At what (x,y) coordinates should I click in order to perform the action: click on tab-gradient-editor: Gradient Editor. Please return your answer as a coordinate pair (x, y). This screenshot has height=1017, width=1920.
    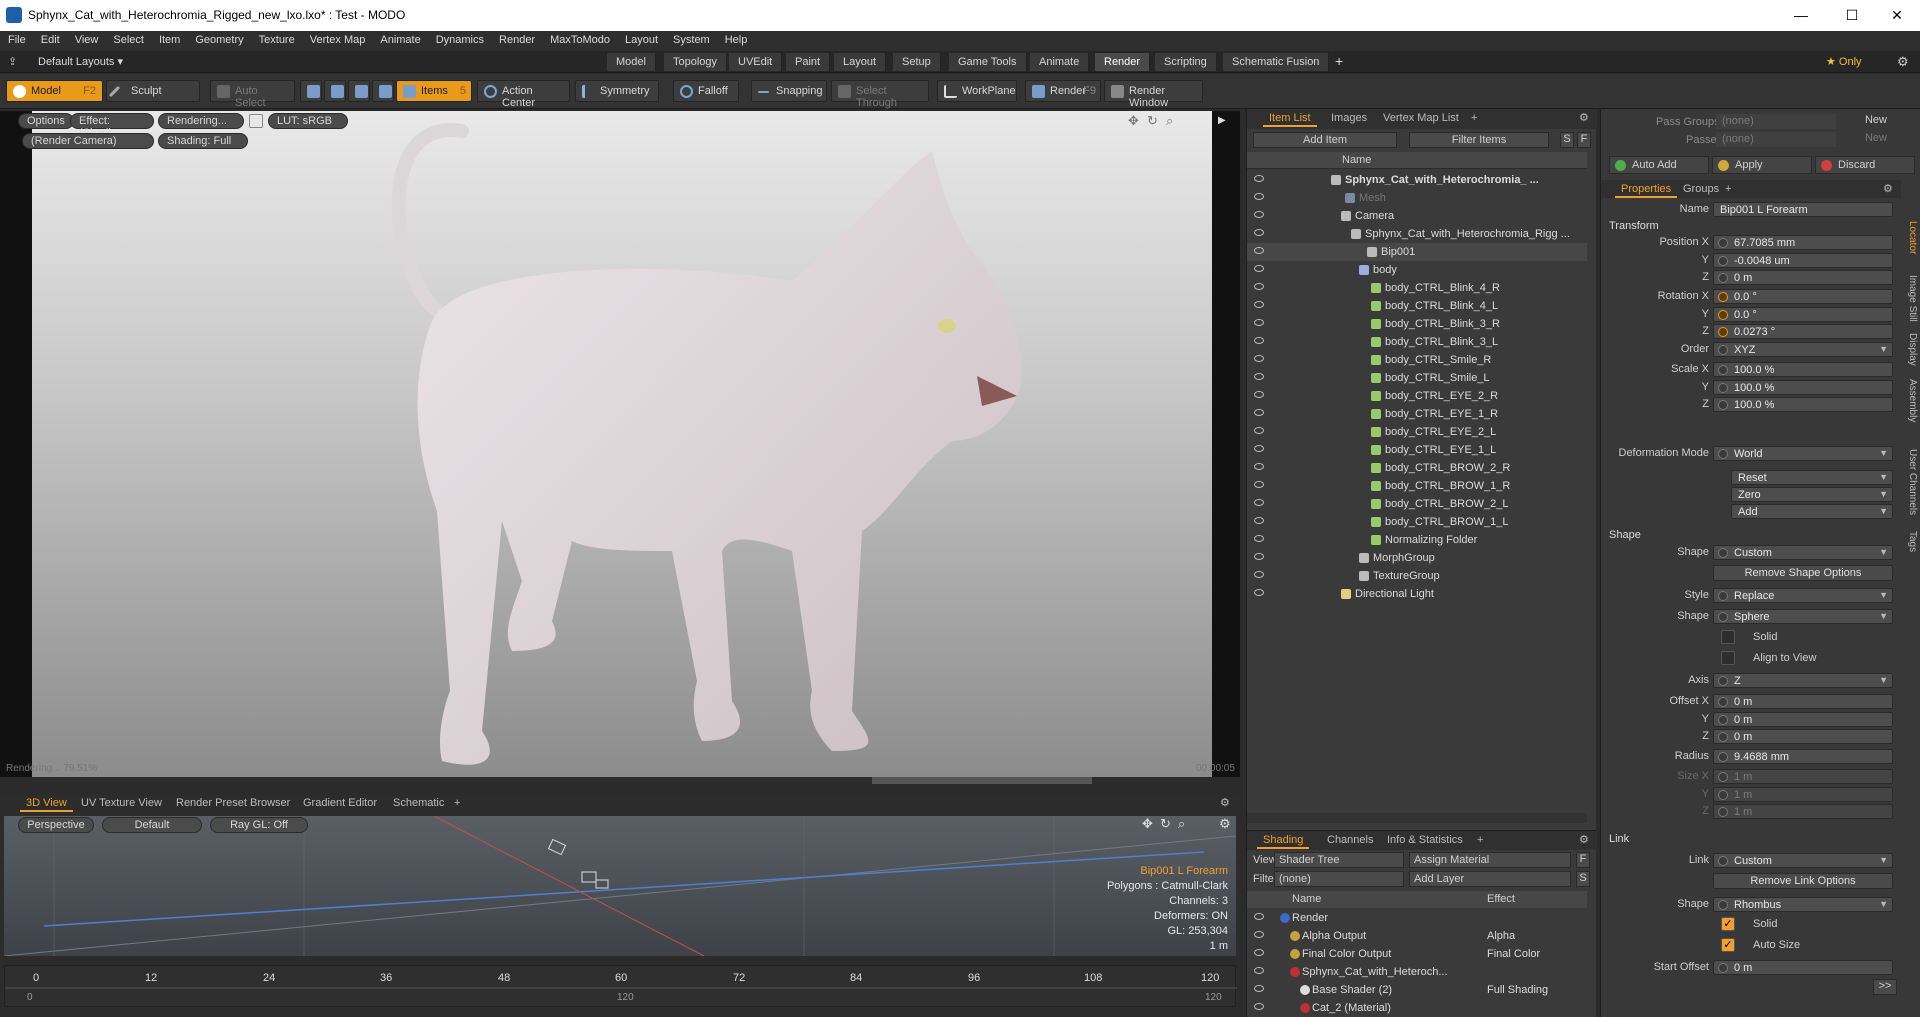
    Looking at the image, I should click on (340, 803).